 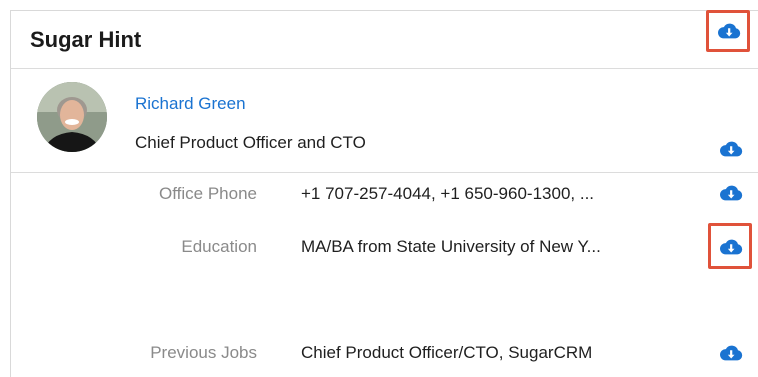 What do you see at coordinates (72, 117) in the screenshot?
I see `avatar` at bounding box center [72, 117].